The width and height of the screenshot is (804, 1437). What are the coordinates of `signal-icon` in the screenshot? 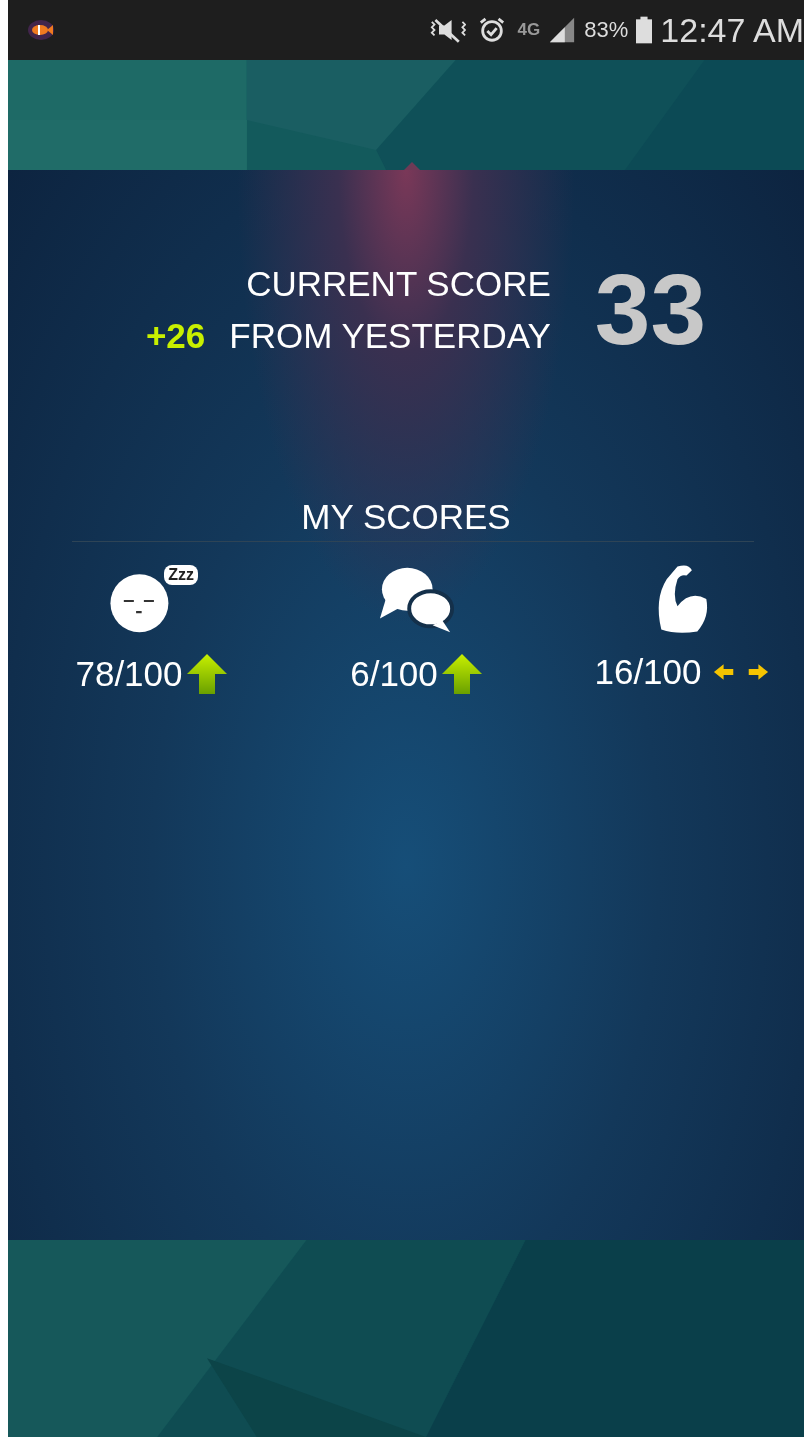 It's located at (562, 30).